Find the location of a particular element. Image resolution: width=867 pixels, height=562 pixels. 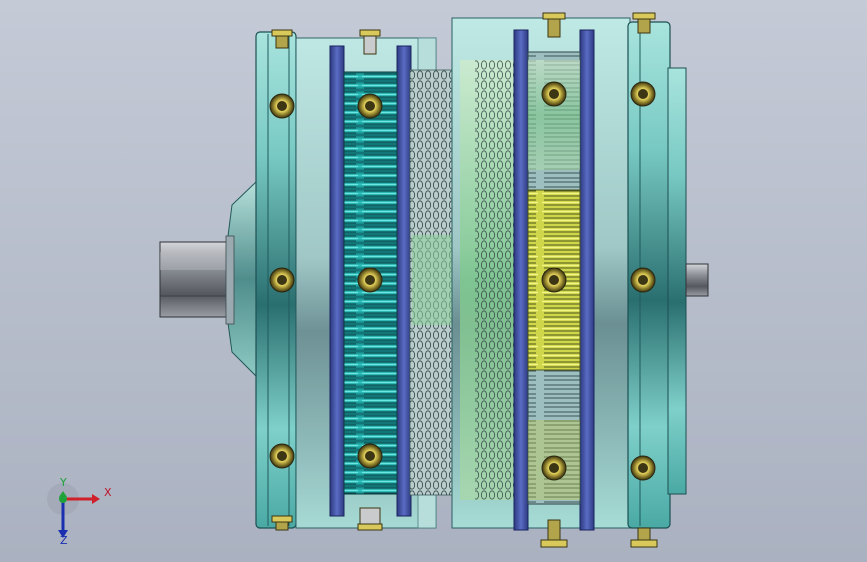

right-shaft is located at coordinates (697, 280).